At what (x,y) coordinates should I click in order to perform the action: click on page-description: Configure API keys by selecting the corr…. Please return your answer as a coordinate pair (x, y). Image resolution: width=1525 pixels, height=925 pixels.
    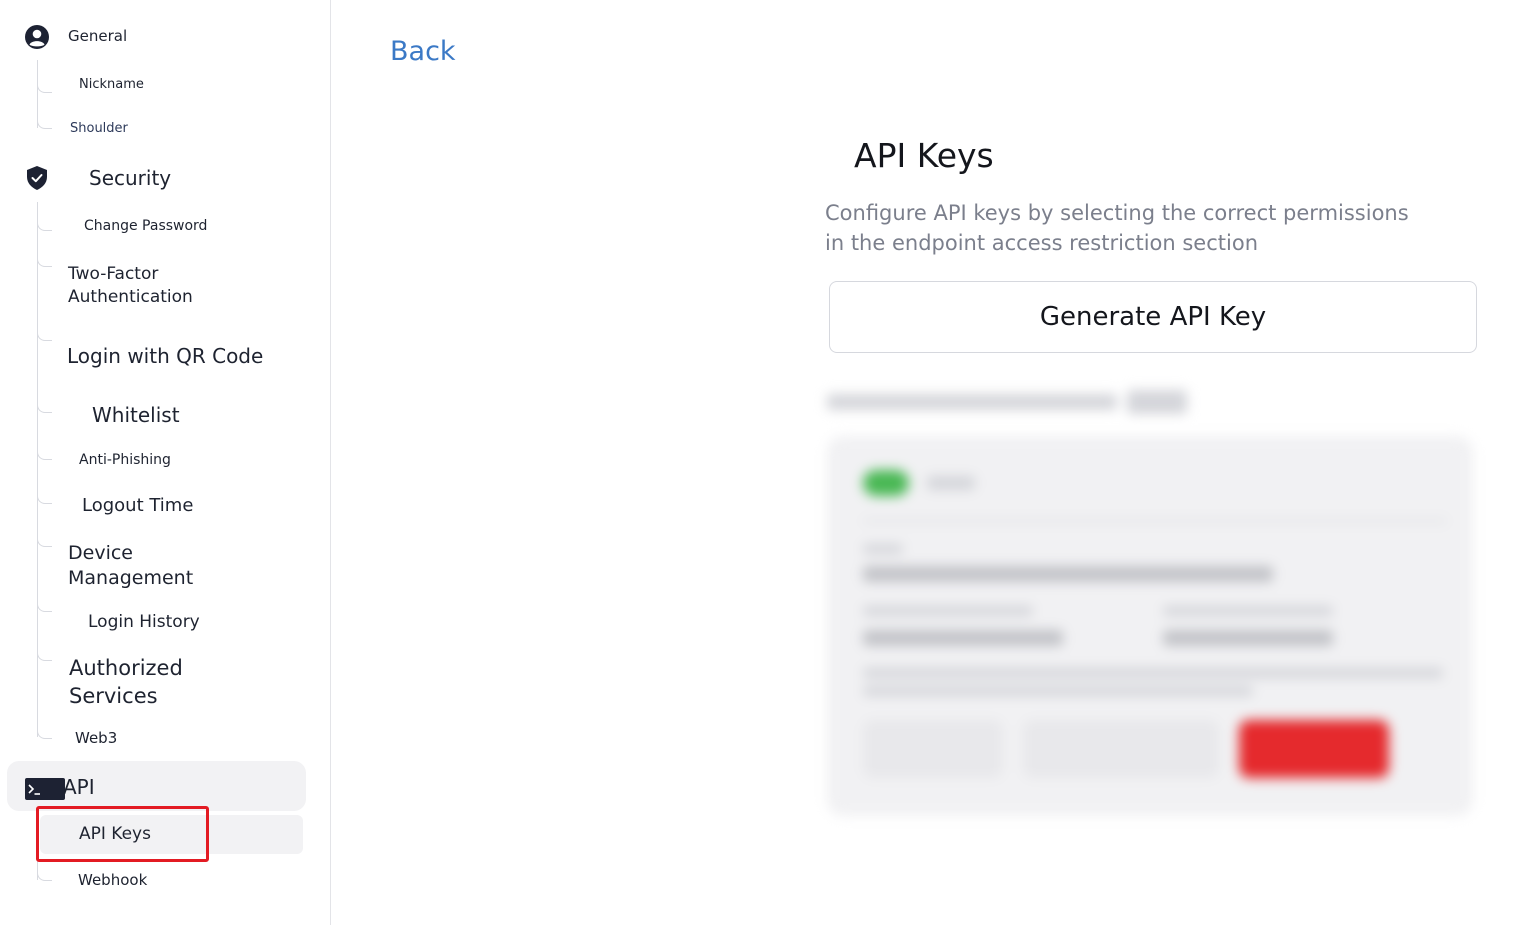
    Looking at the image, I should click on (1117, 228).